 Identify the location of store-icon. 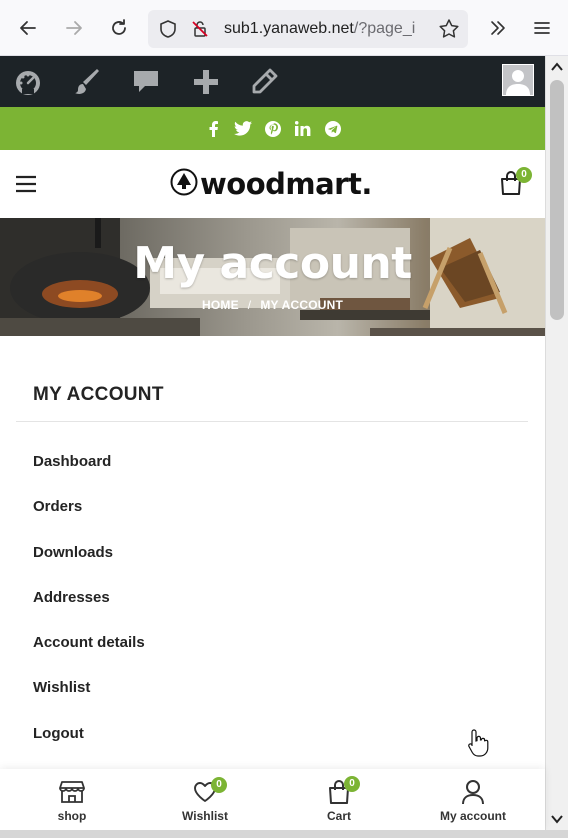
(72, 792).